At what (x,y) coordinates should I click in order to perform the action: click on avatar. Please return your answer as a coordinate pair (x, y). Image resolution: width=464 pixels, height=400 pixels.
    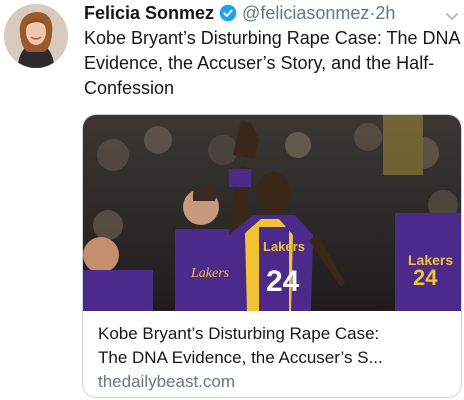
    Looking at the image, I should click on (36, 36).